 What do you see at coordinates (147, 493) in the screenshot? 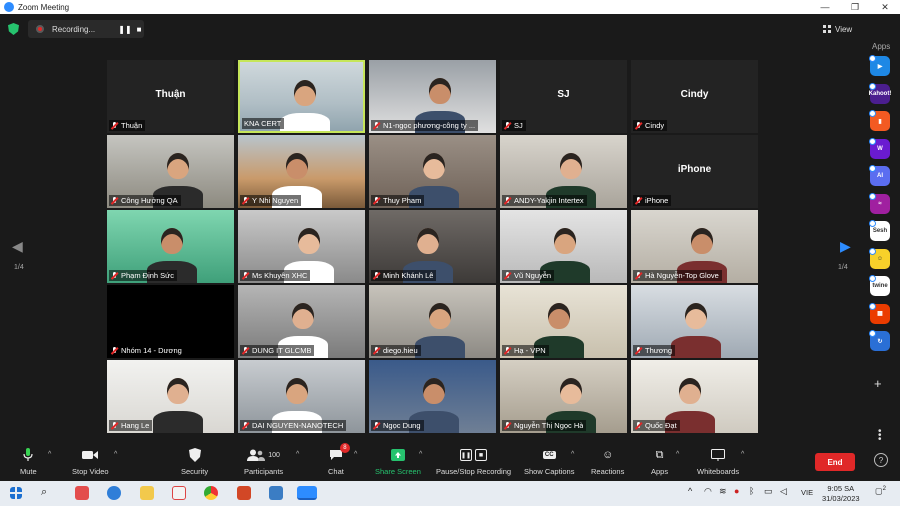
I see `file-explorer-icon` at bounding box center [147, 493].